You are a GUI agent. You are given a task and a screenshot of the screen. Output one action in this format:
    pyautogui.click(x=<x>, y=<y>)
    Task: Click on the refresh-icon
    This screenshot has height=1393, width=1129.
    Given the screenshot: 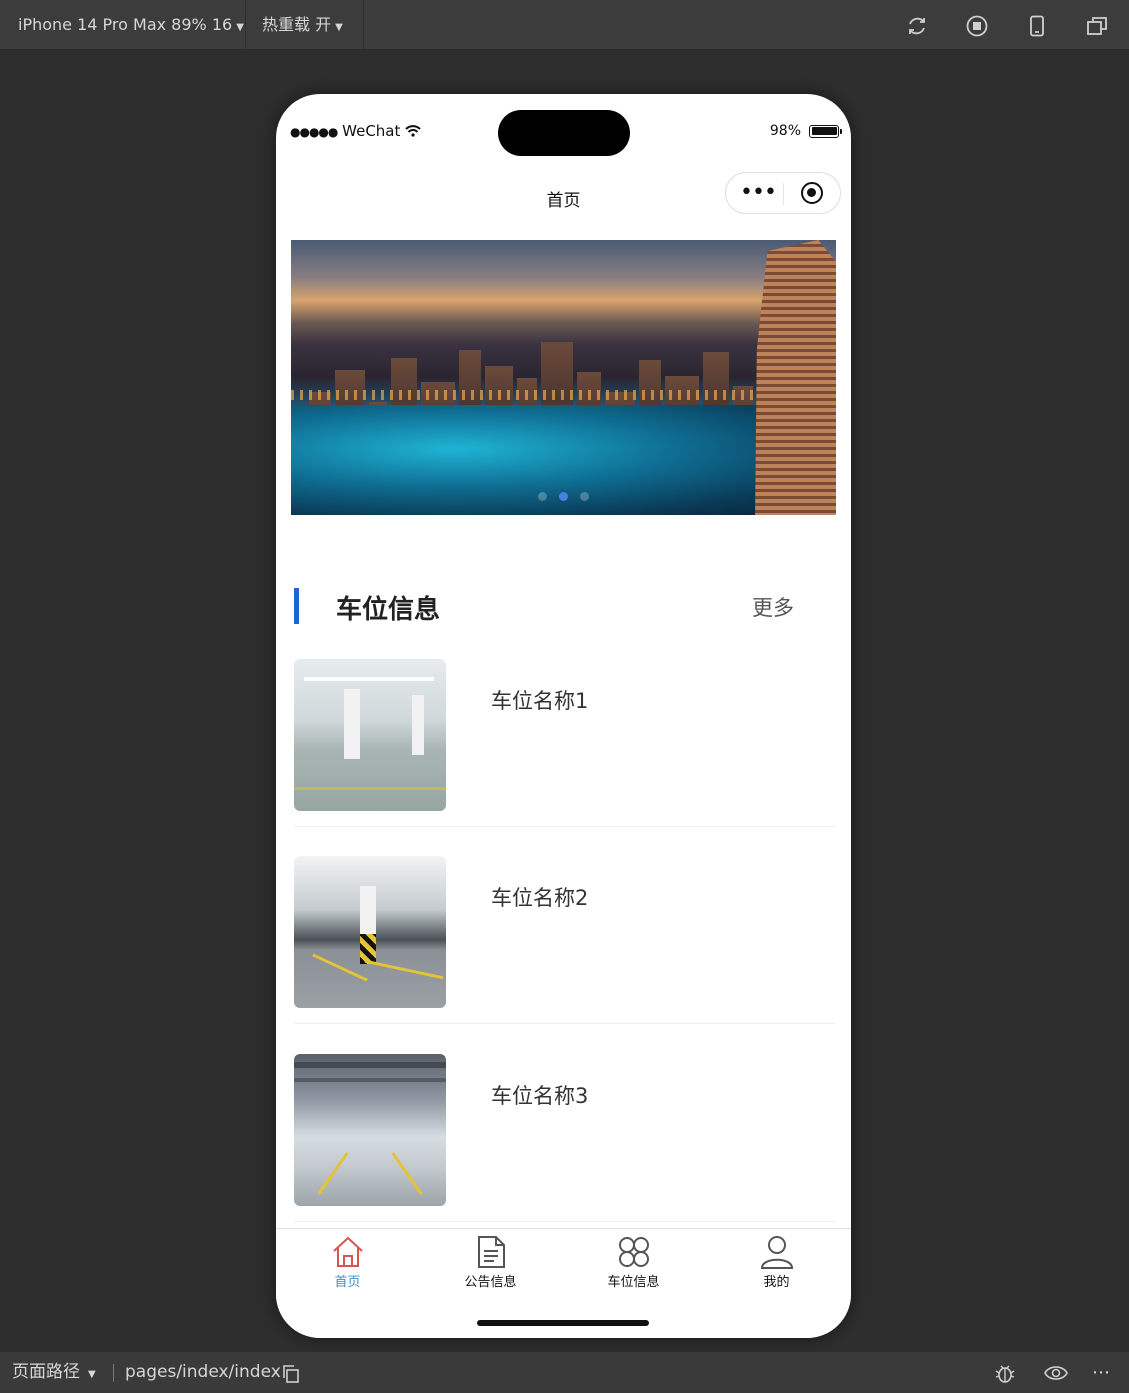 What is the action you would take?
    pyautogui.click(x=917, y=26)
    